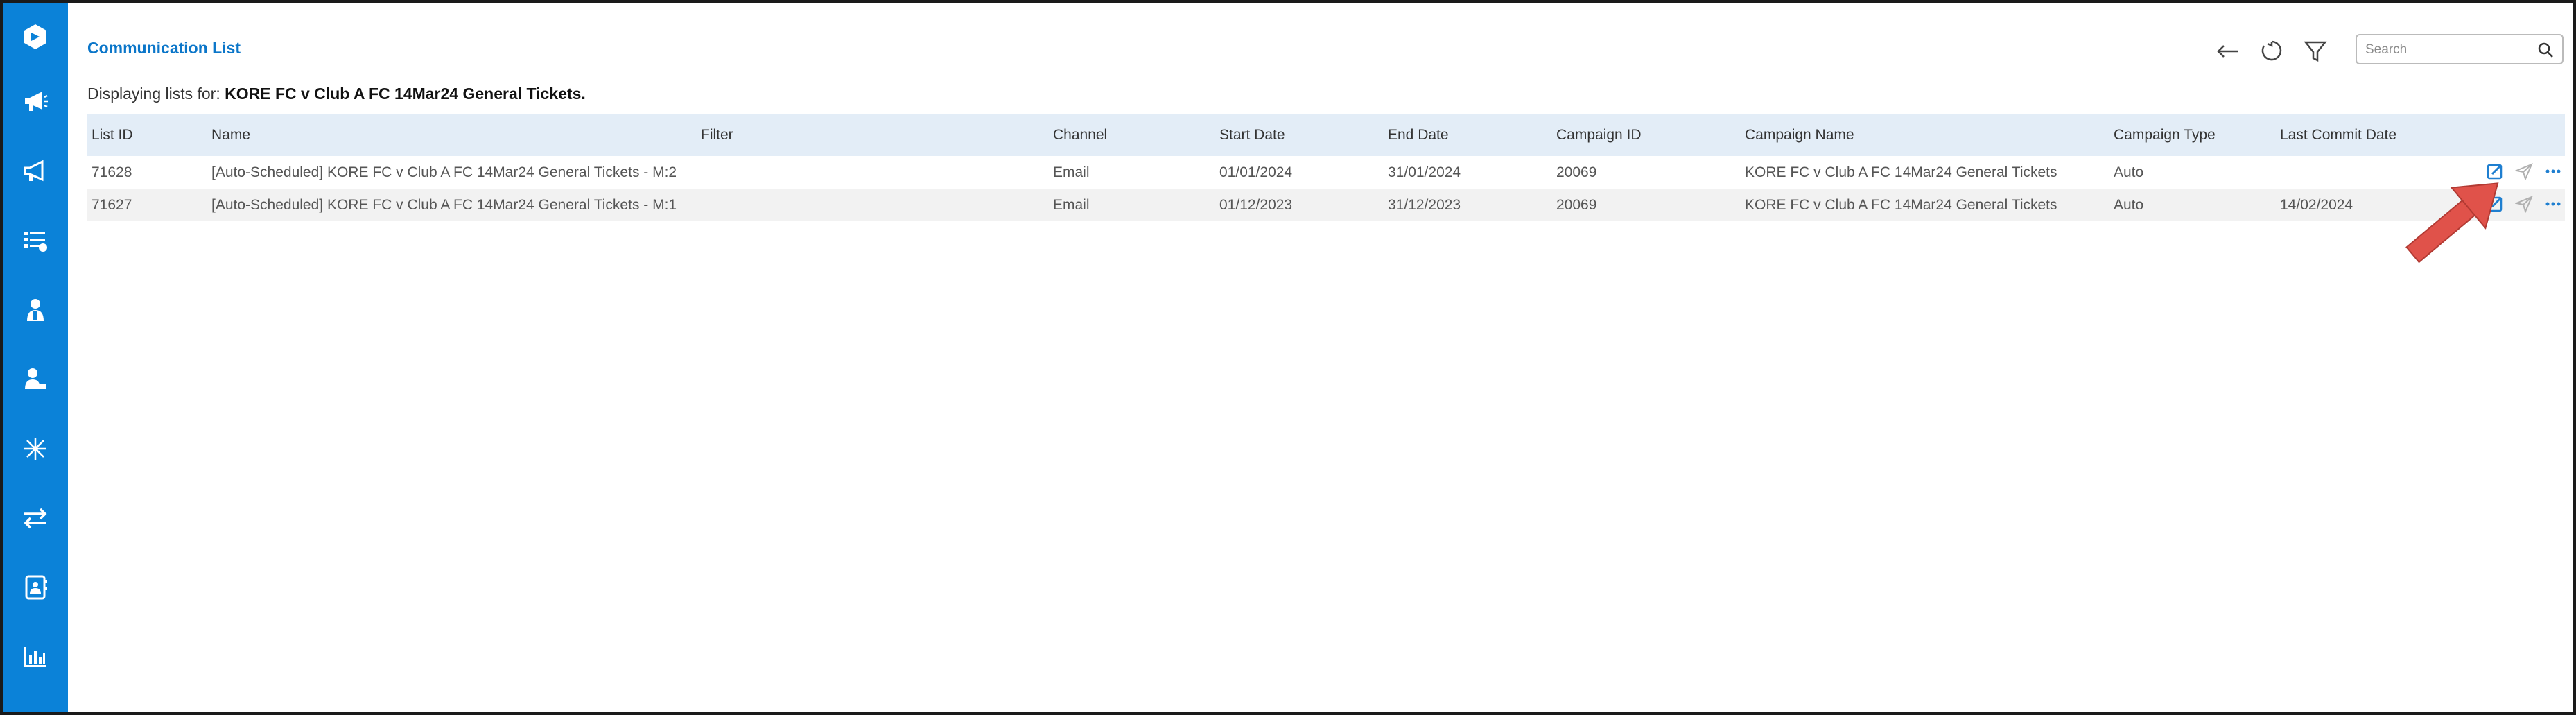 The height and width of the screenshot is (715, 2576). I want to click on cell-list-id: 71627, so click(147, 205).